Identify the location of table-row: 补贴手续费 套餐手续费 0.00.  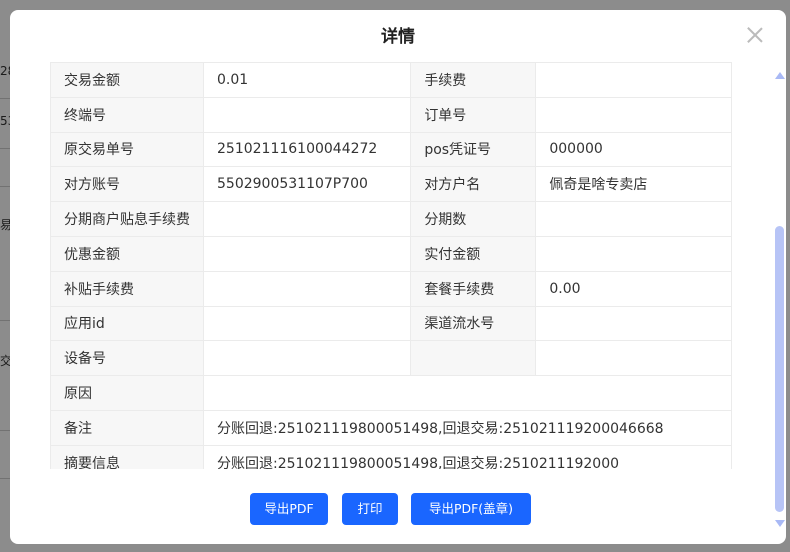
(391, 288).